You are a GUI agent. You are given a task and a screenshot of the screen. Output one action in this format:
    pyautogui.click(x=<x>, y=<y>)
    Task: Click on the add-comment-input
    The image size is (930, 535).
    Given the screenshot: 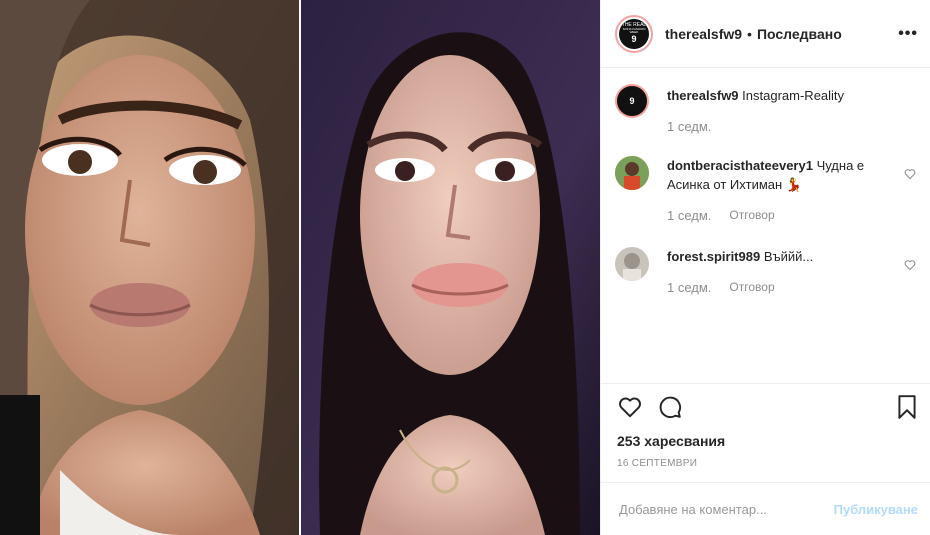 What is the action you would take?
    pyautogui.click(x=725, y=509)
    